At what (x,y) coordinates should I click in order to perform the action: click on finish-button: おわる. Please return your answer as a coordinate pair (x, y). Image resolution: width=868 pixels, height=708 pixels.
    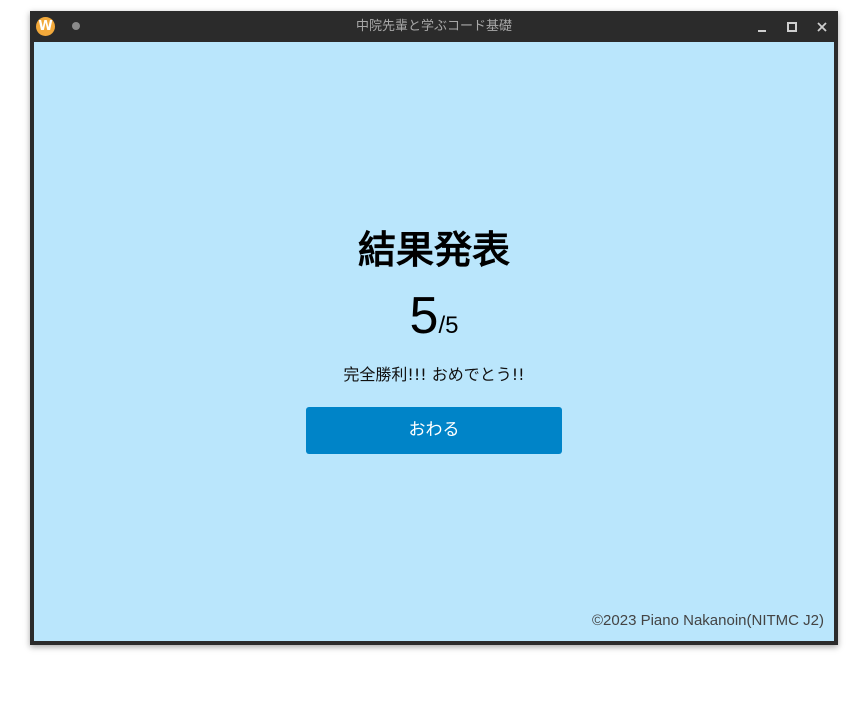
    Looking at the image, I should click on (434, 430).